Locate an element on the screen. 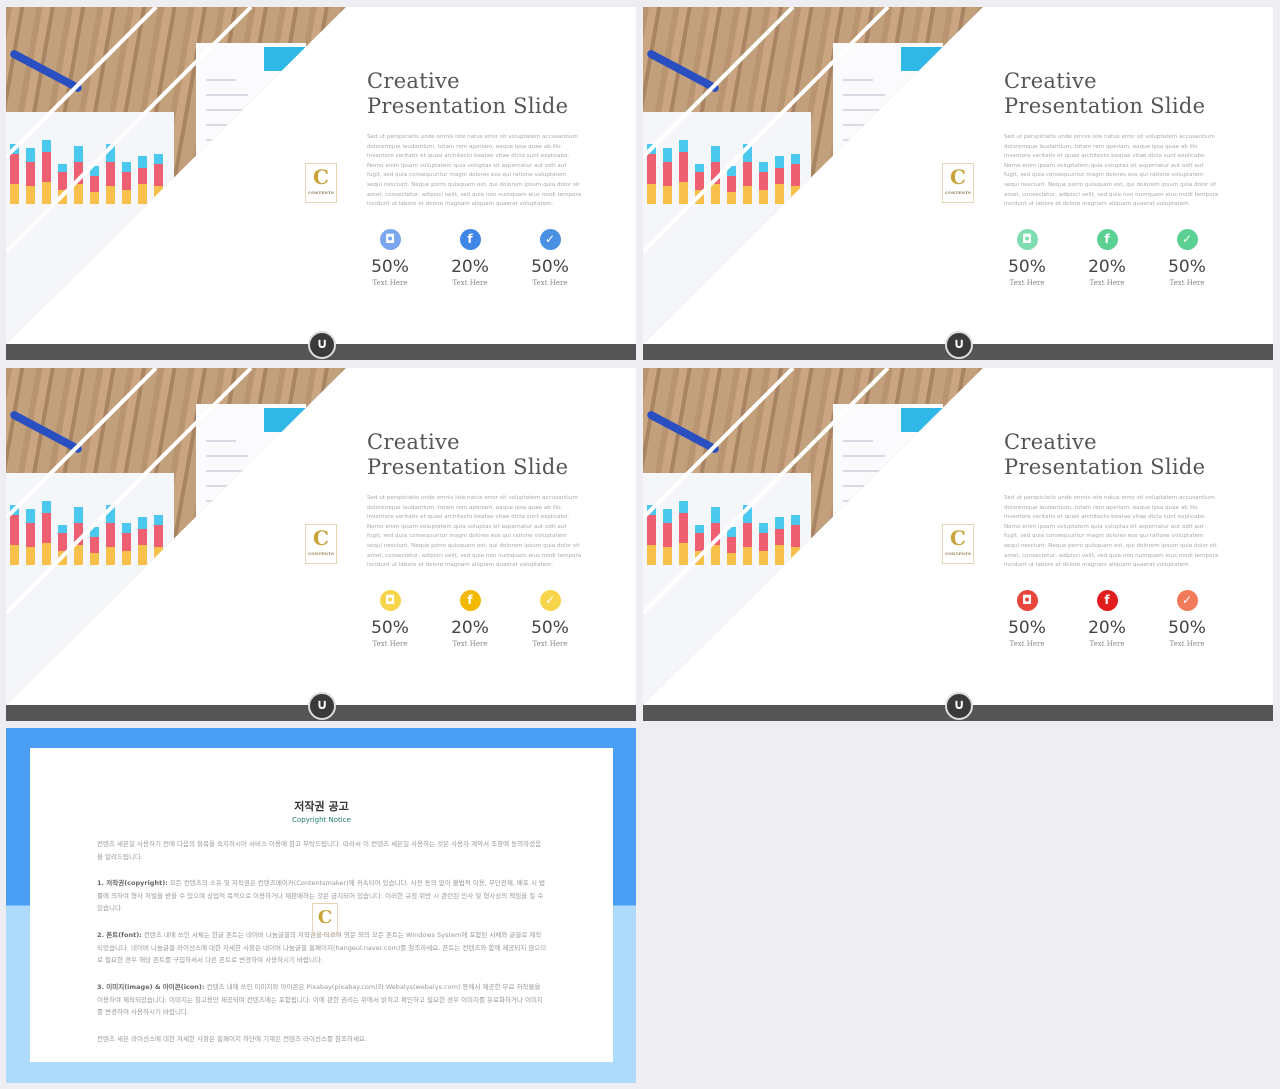 This screenshot has width=1280, height=1089. stat-facebook: f 20% Text Here is located at coordinates (470, 258).